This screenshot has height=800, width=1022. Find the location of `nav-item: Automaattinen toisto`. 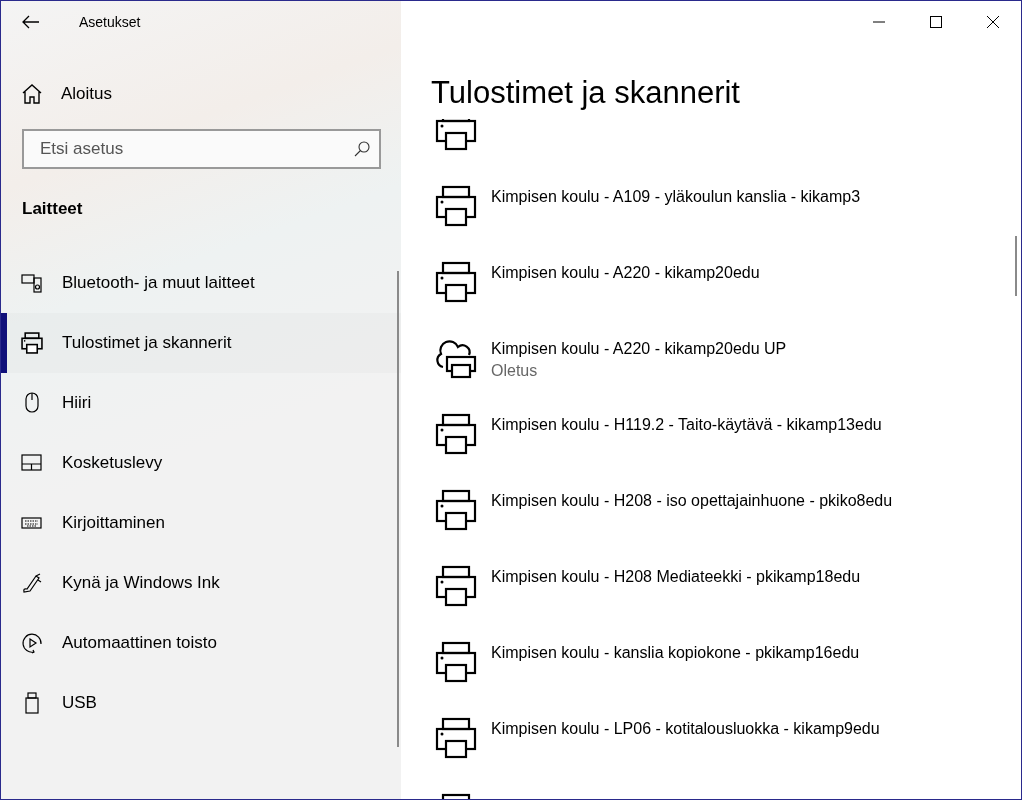

nav-item: Automaattinen toisto is located at coordinates (201, 643).